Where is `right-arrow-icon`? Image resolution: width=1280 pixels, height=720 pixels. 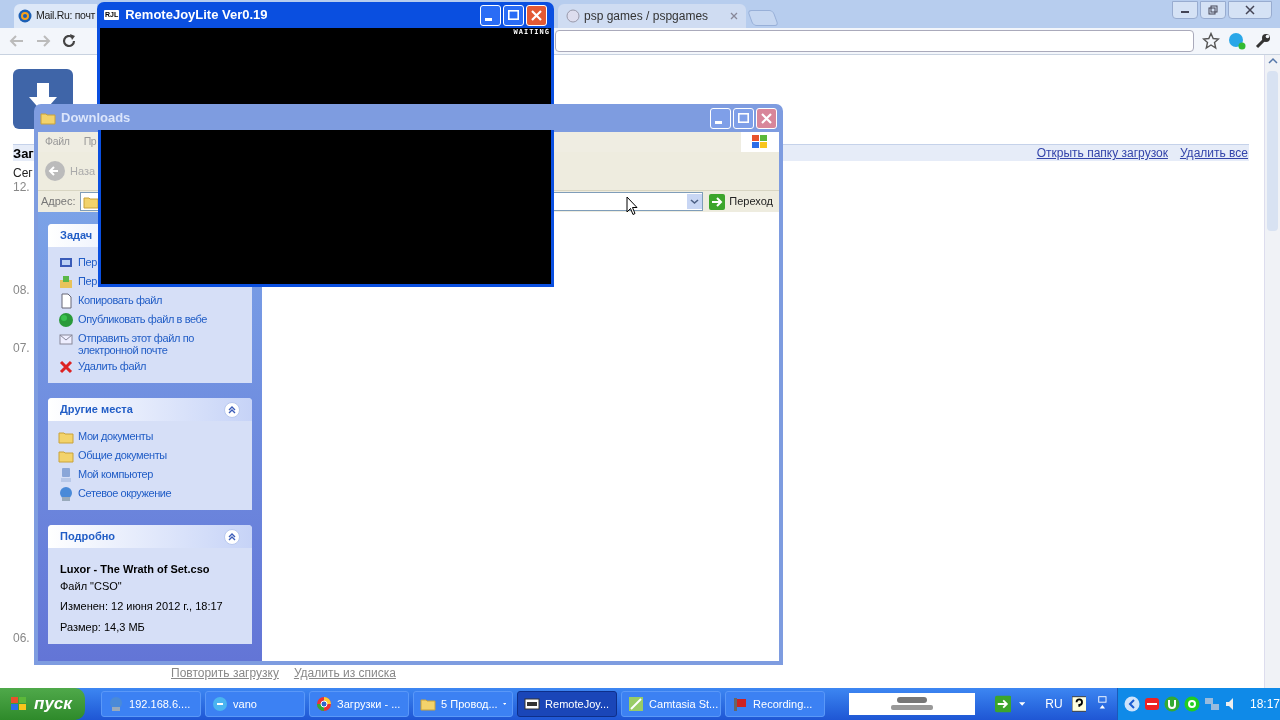
right-arrow-icon is located at coordinates (717, 201).